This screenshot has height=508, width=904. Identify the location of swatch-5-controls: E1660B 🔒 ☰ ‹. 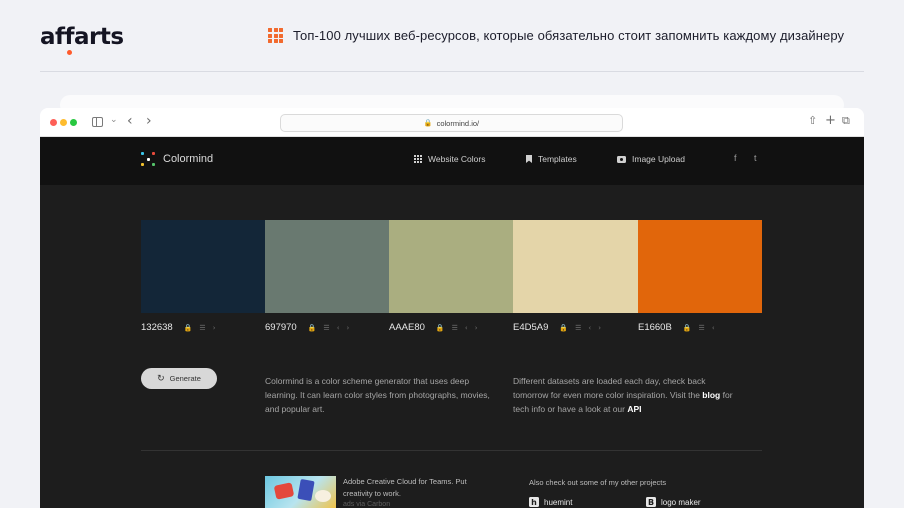
(676, 327).